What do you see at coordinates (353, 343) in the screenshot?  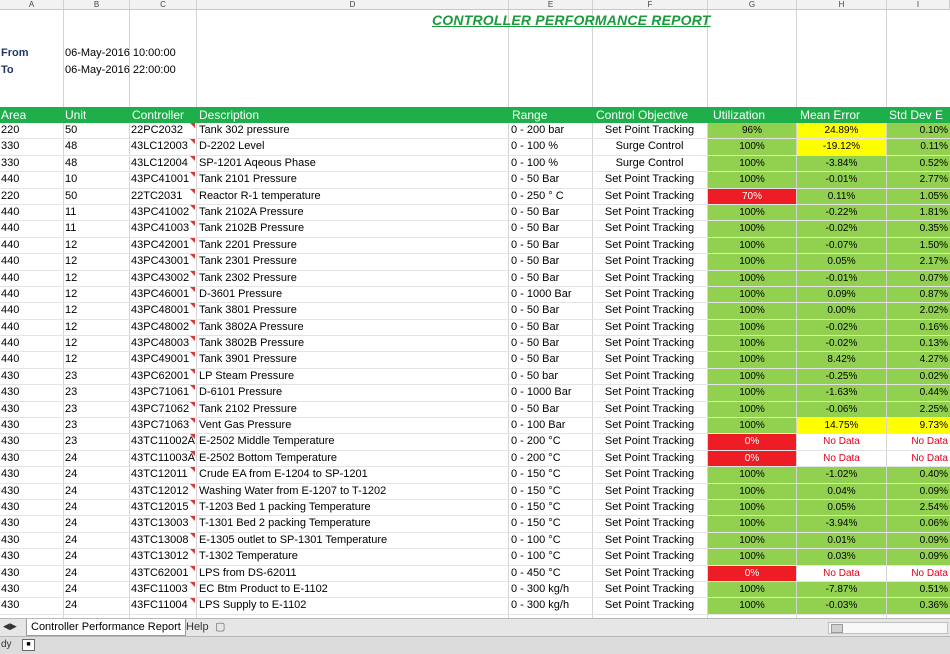 I see `cell-description: Tank 3802B Pressure` at bounding box center [353, 343].